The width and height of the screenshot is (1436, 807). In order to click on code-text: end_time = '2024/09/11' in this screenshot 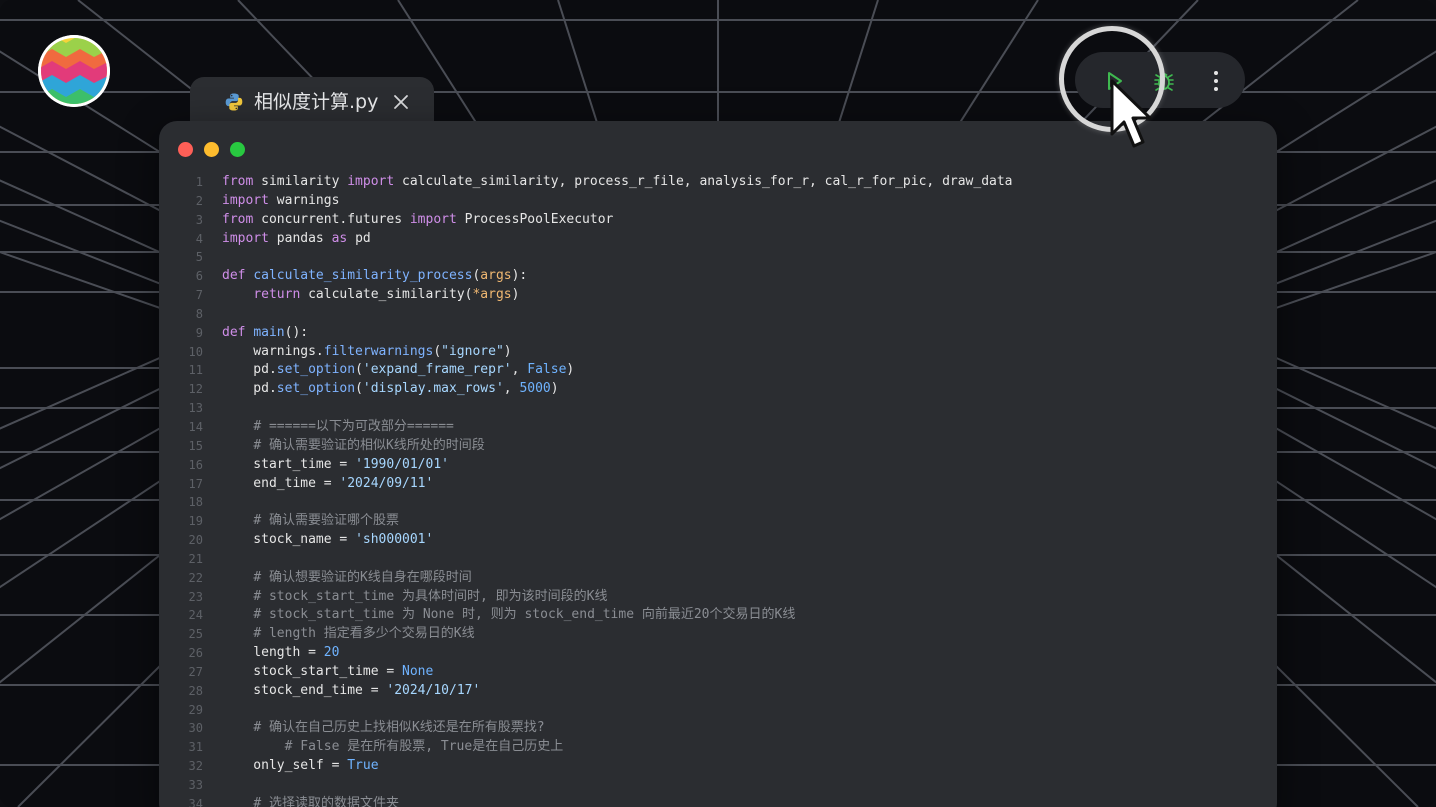, I will do `click(328, 483)`.